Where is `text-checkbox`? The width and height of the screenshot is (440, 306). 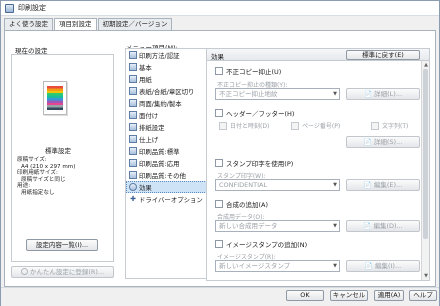 text-checkbox is located at coordinates (375, 125).